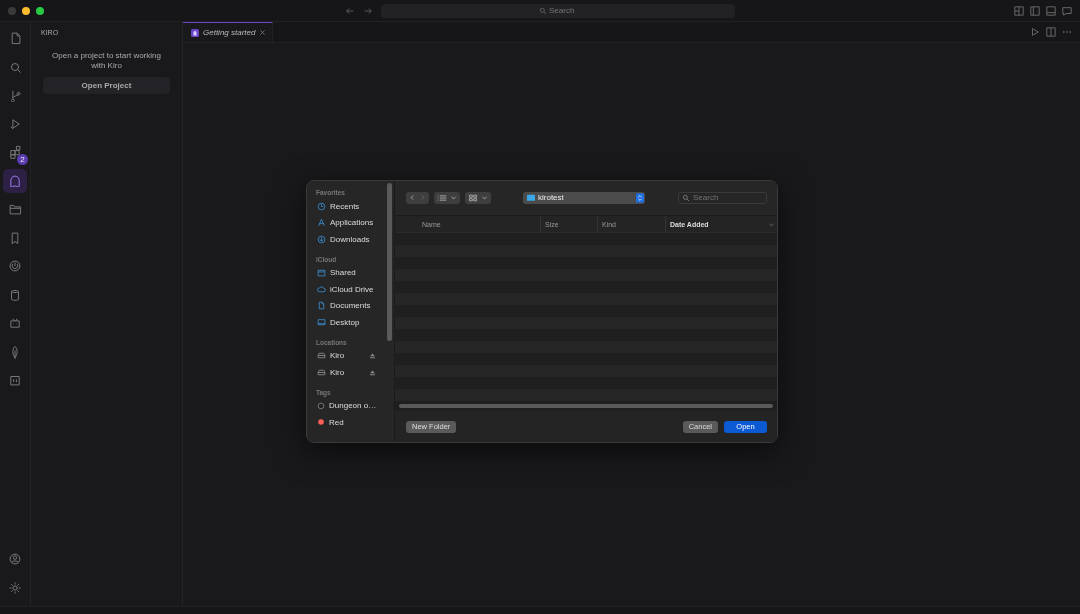 The height and width of the screenshot is (614, 1080). I want to click on power-icon, so click(15, 266).